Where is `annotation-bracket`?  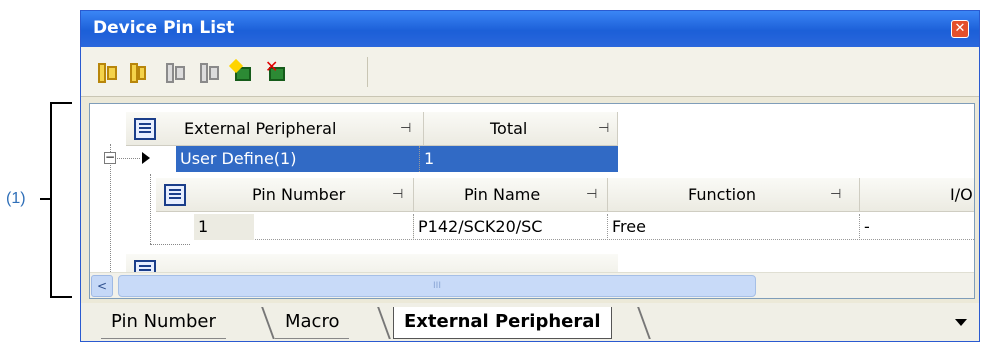 annotation-bracket is located at coordinates (61, 200).